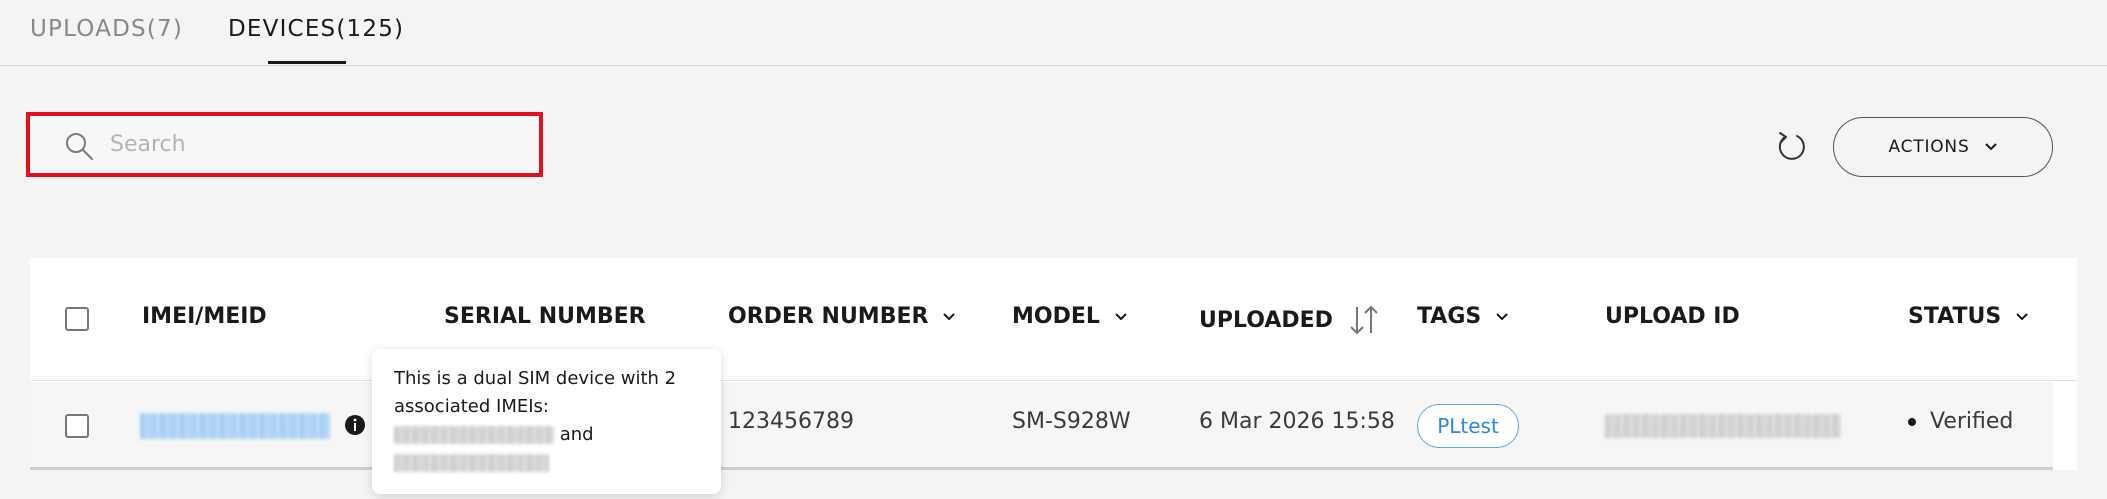  I want to click on tab-bar: UPLOADS(7) DEVICES(125), so click(1053, 33).